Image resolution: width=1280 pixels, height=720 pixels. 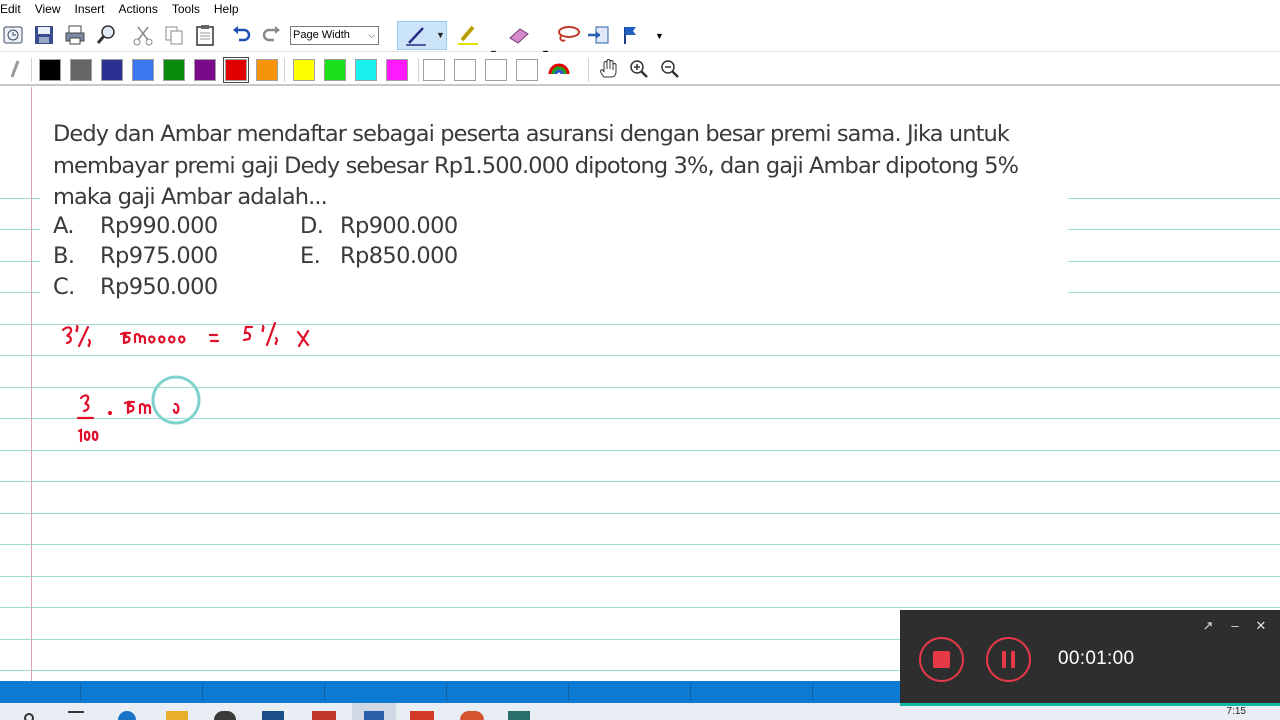 What do you see at coordinates (76, 715) in the screenshot?
I see `task-view-icon` at bounding box center [76, 715].